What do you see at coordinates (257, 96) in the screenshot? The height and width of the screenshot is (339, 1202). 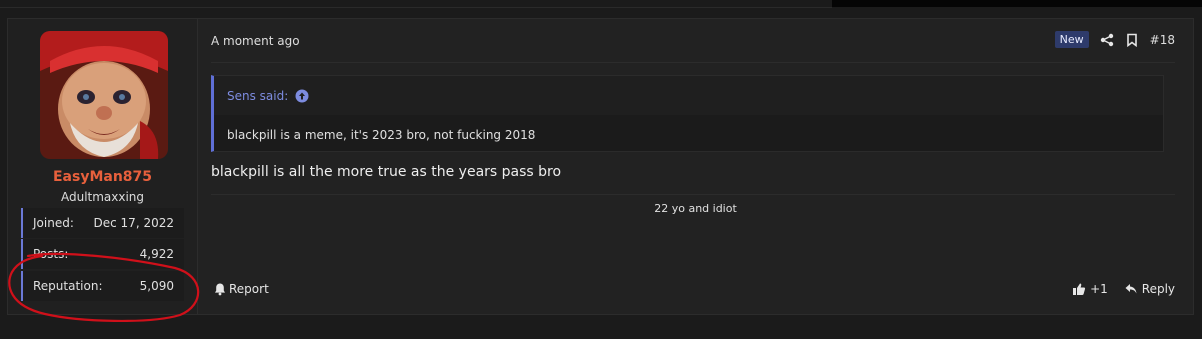 I see `quote-author: Sens said:` at bounding box center [257, 96].